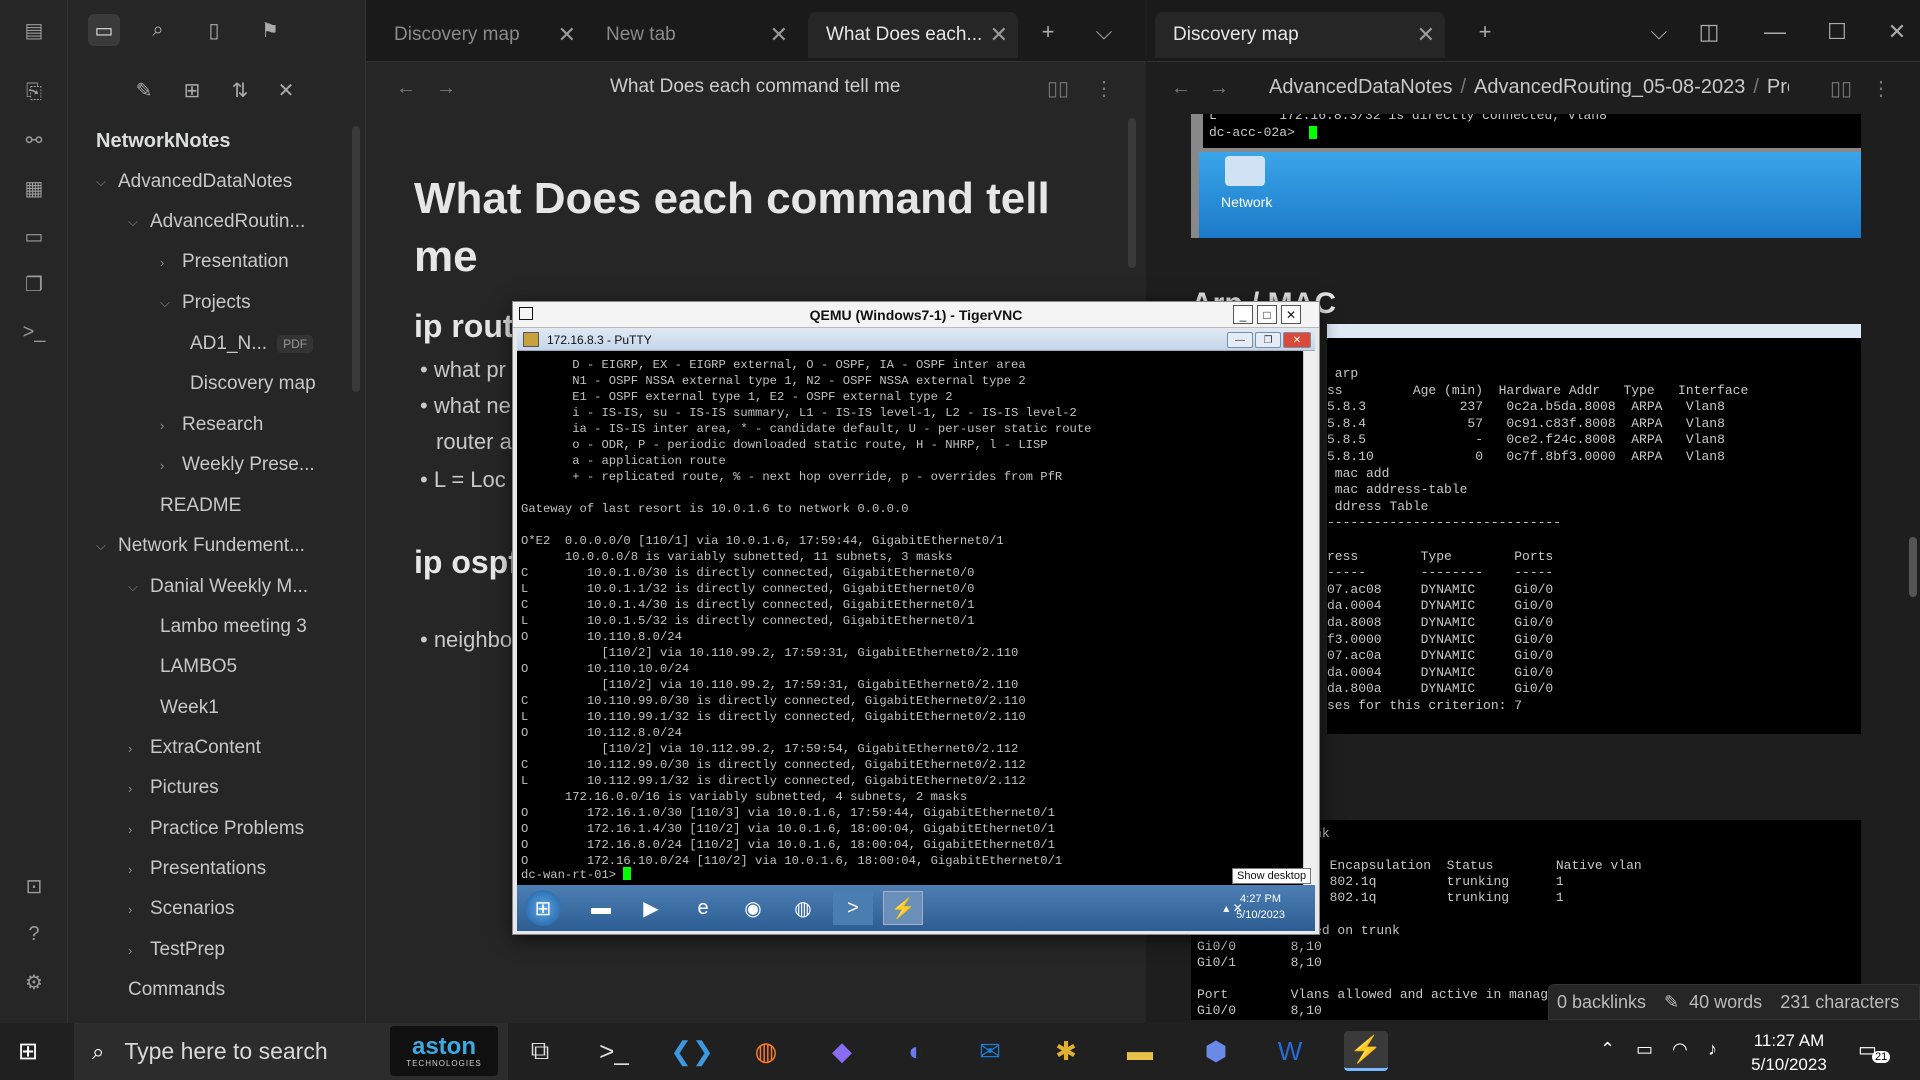 This screenshot has height=1080, width=1920. Describe the element at coordinates (753, 908) in the screenshot. I see `chrome-icon: ◉` at that location.